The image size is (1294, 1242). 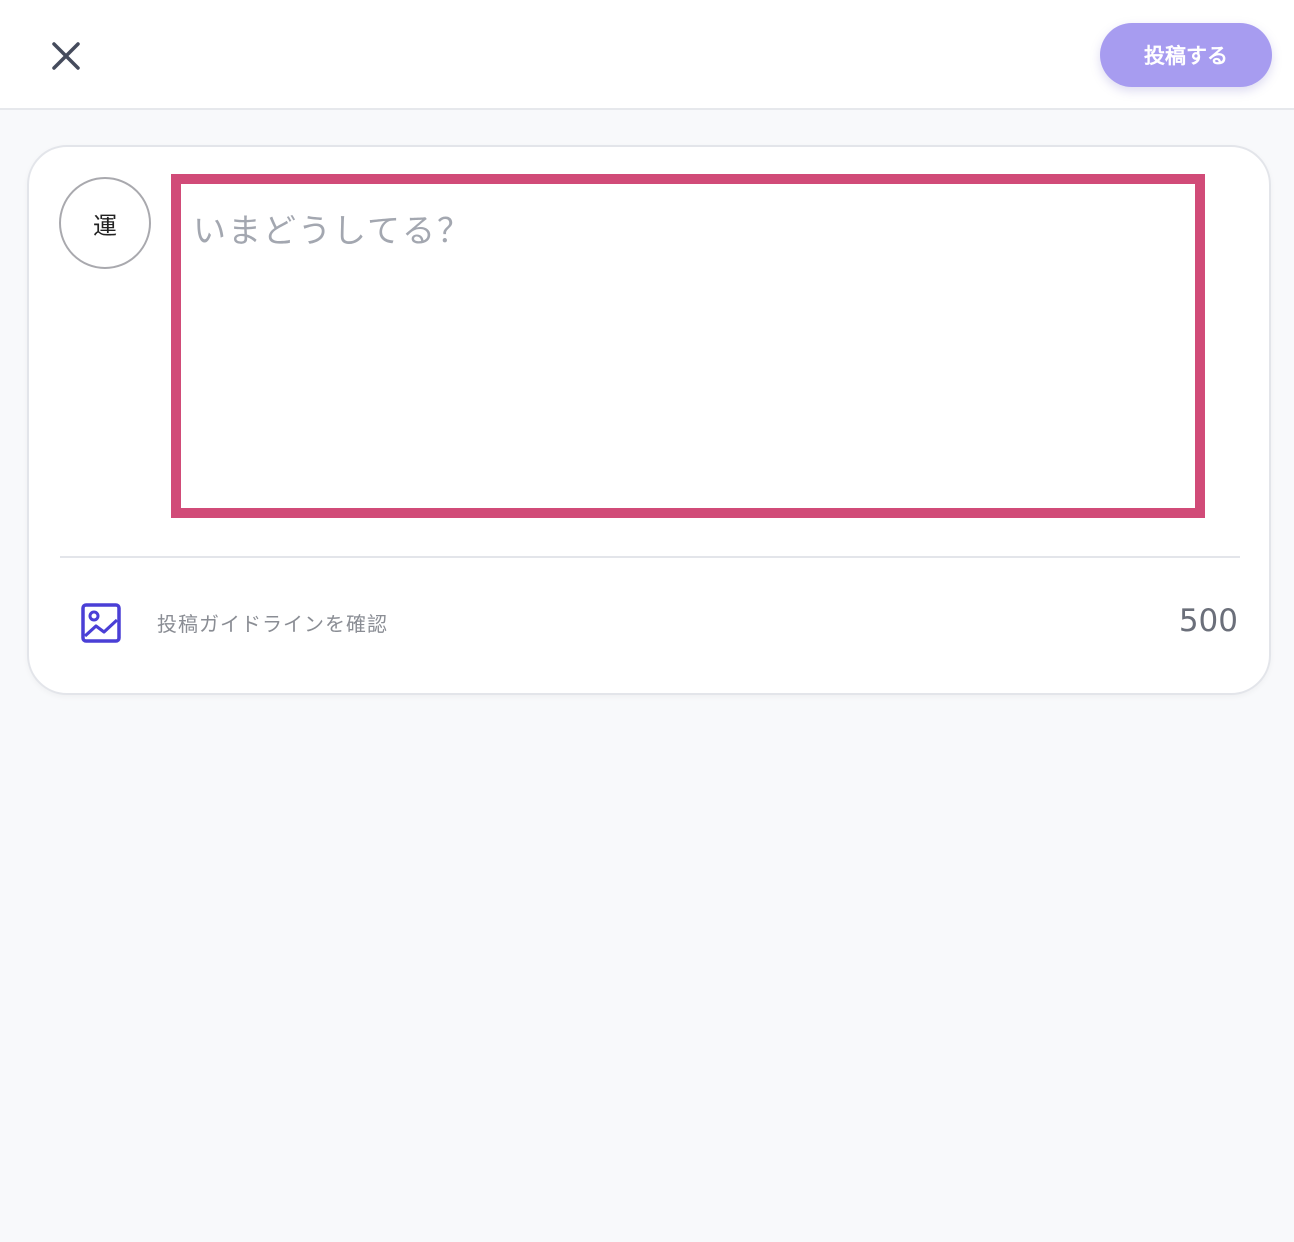 What do you see at coordinates (272, 622) in the screenshot?
I see `guideline-link: 投稿ガイドラインを確認` at bounding box center [272, 622].